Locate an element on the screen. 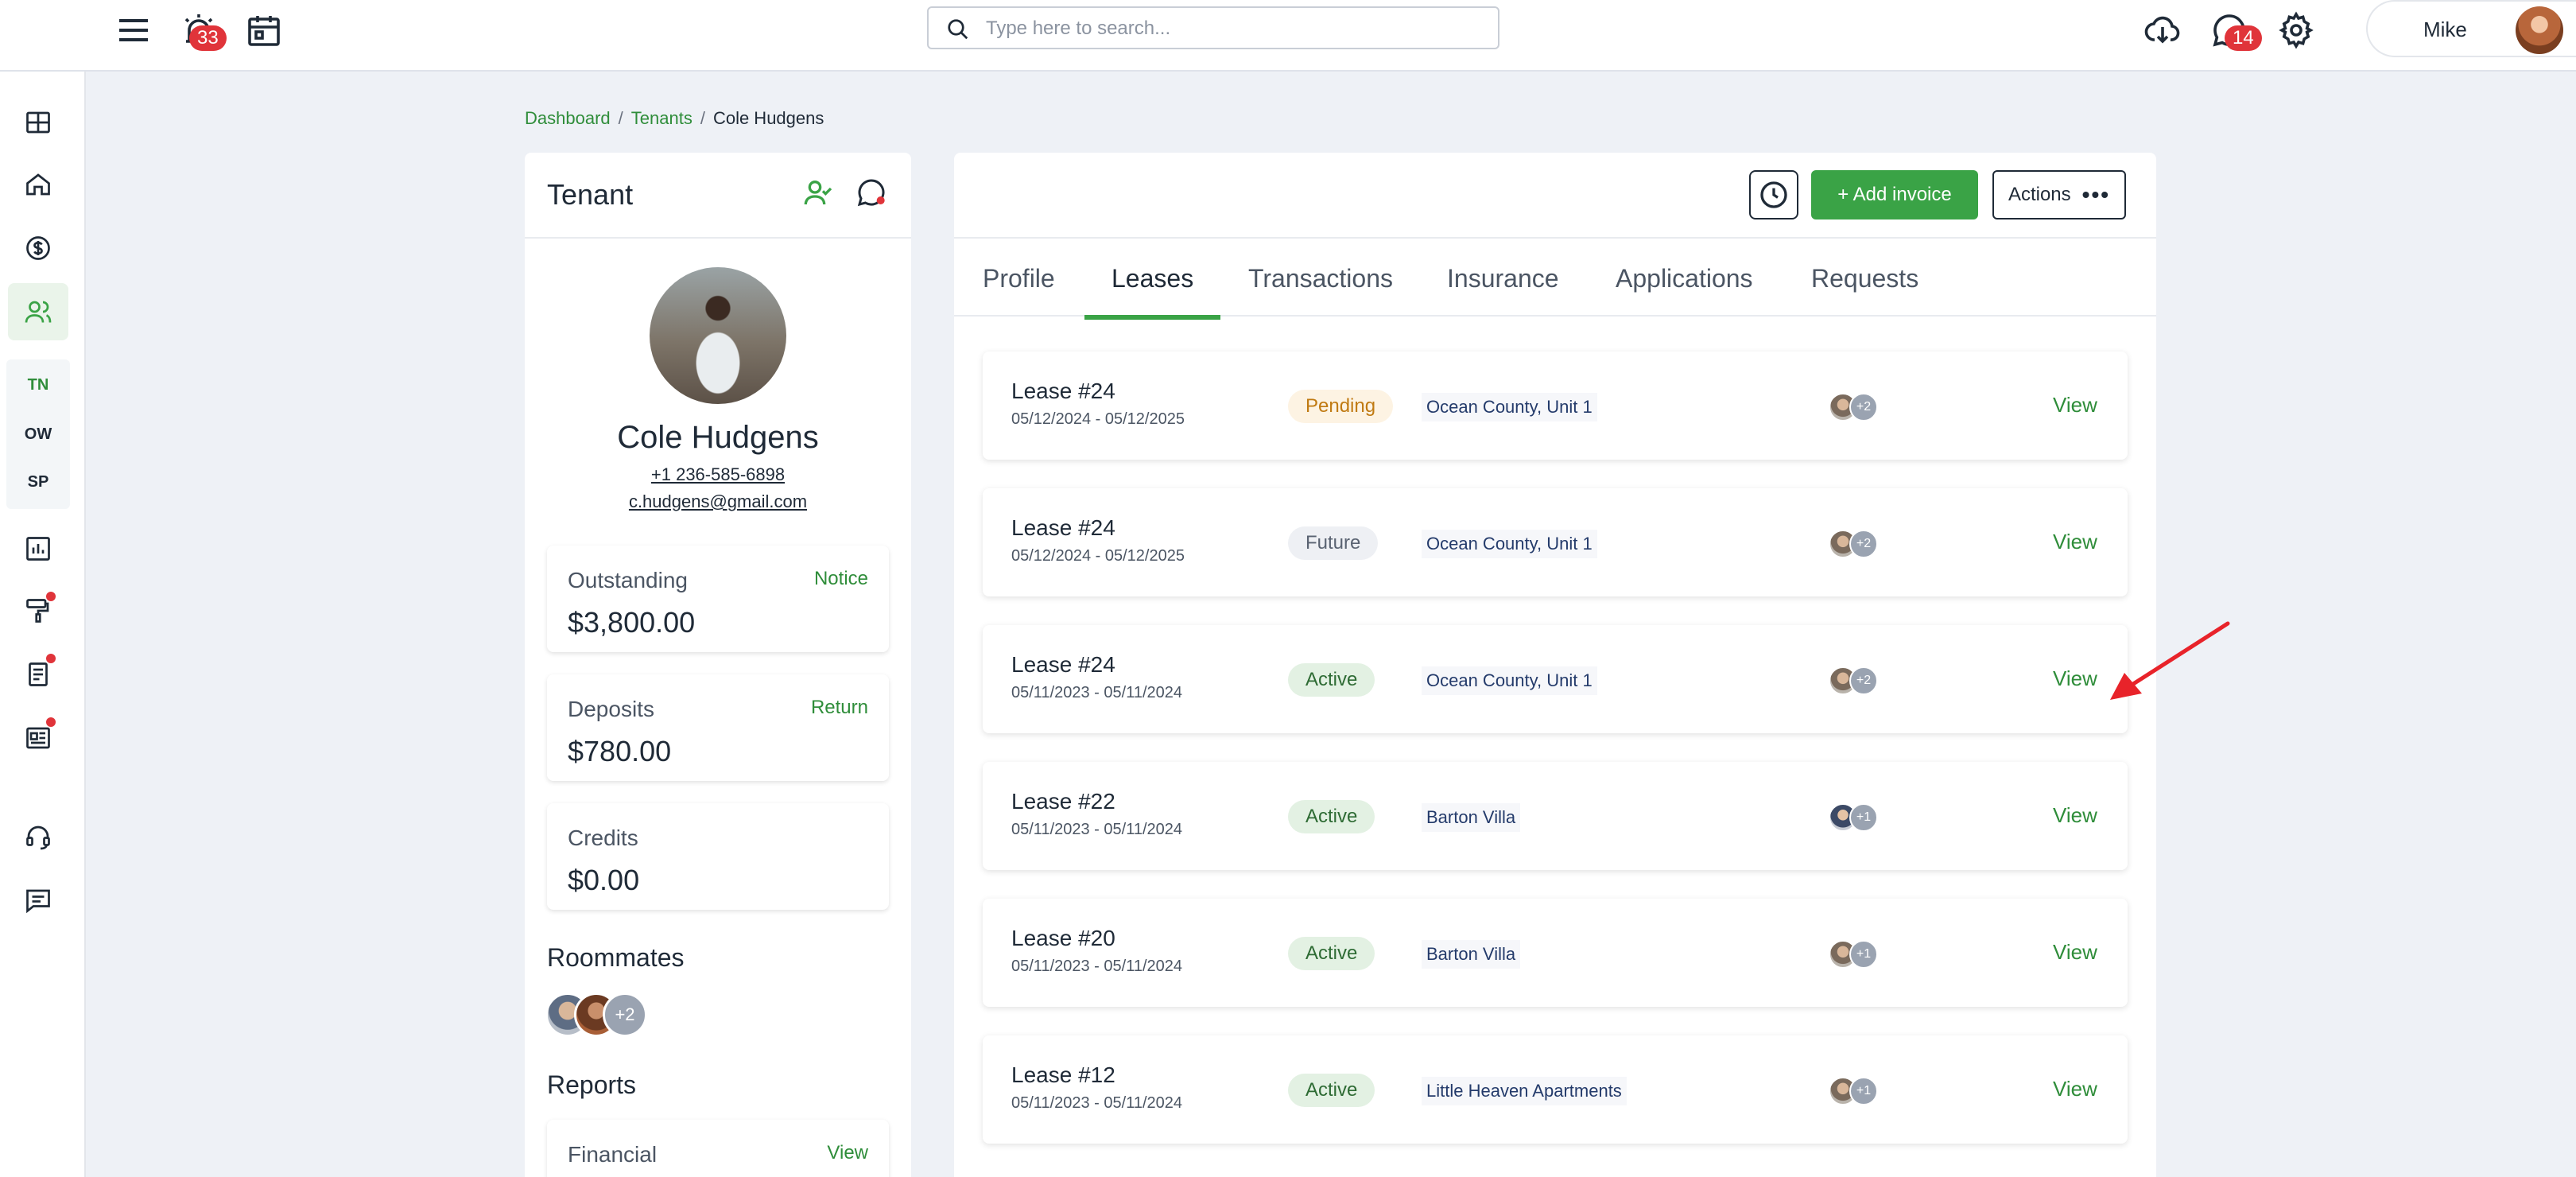  notice-link: Notice is located at coordinates (841, 579).